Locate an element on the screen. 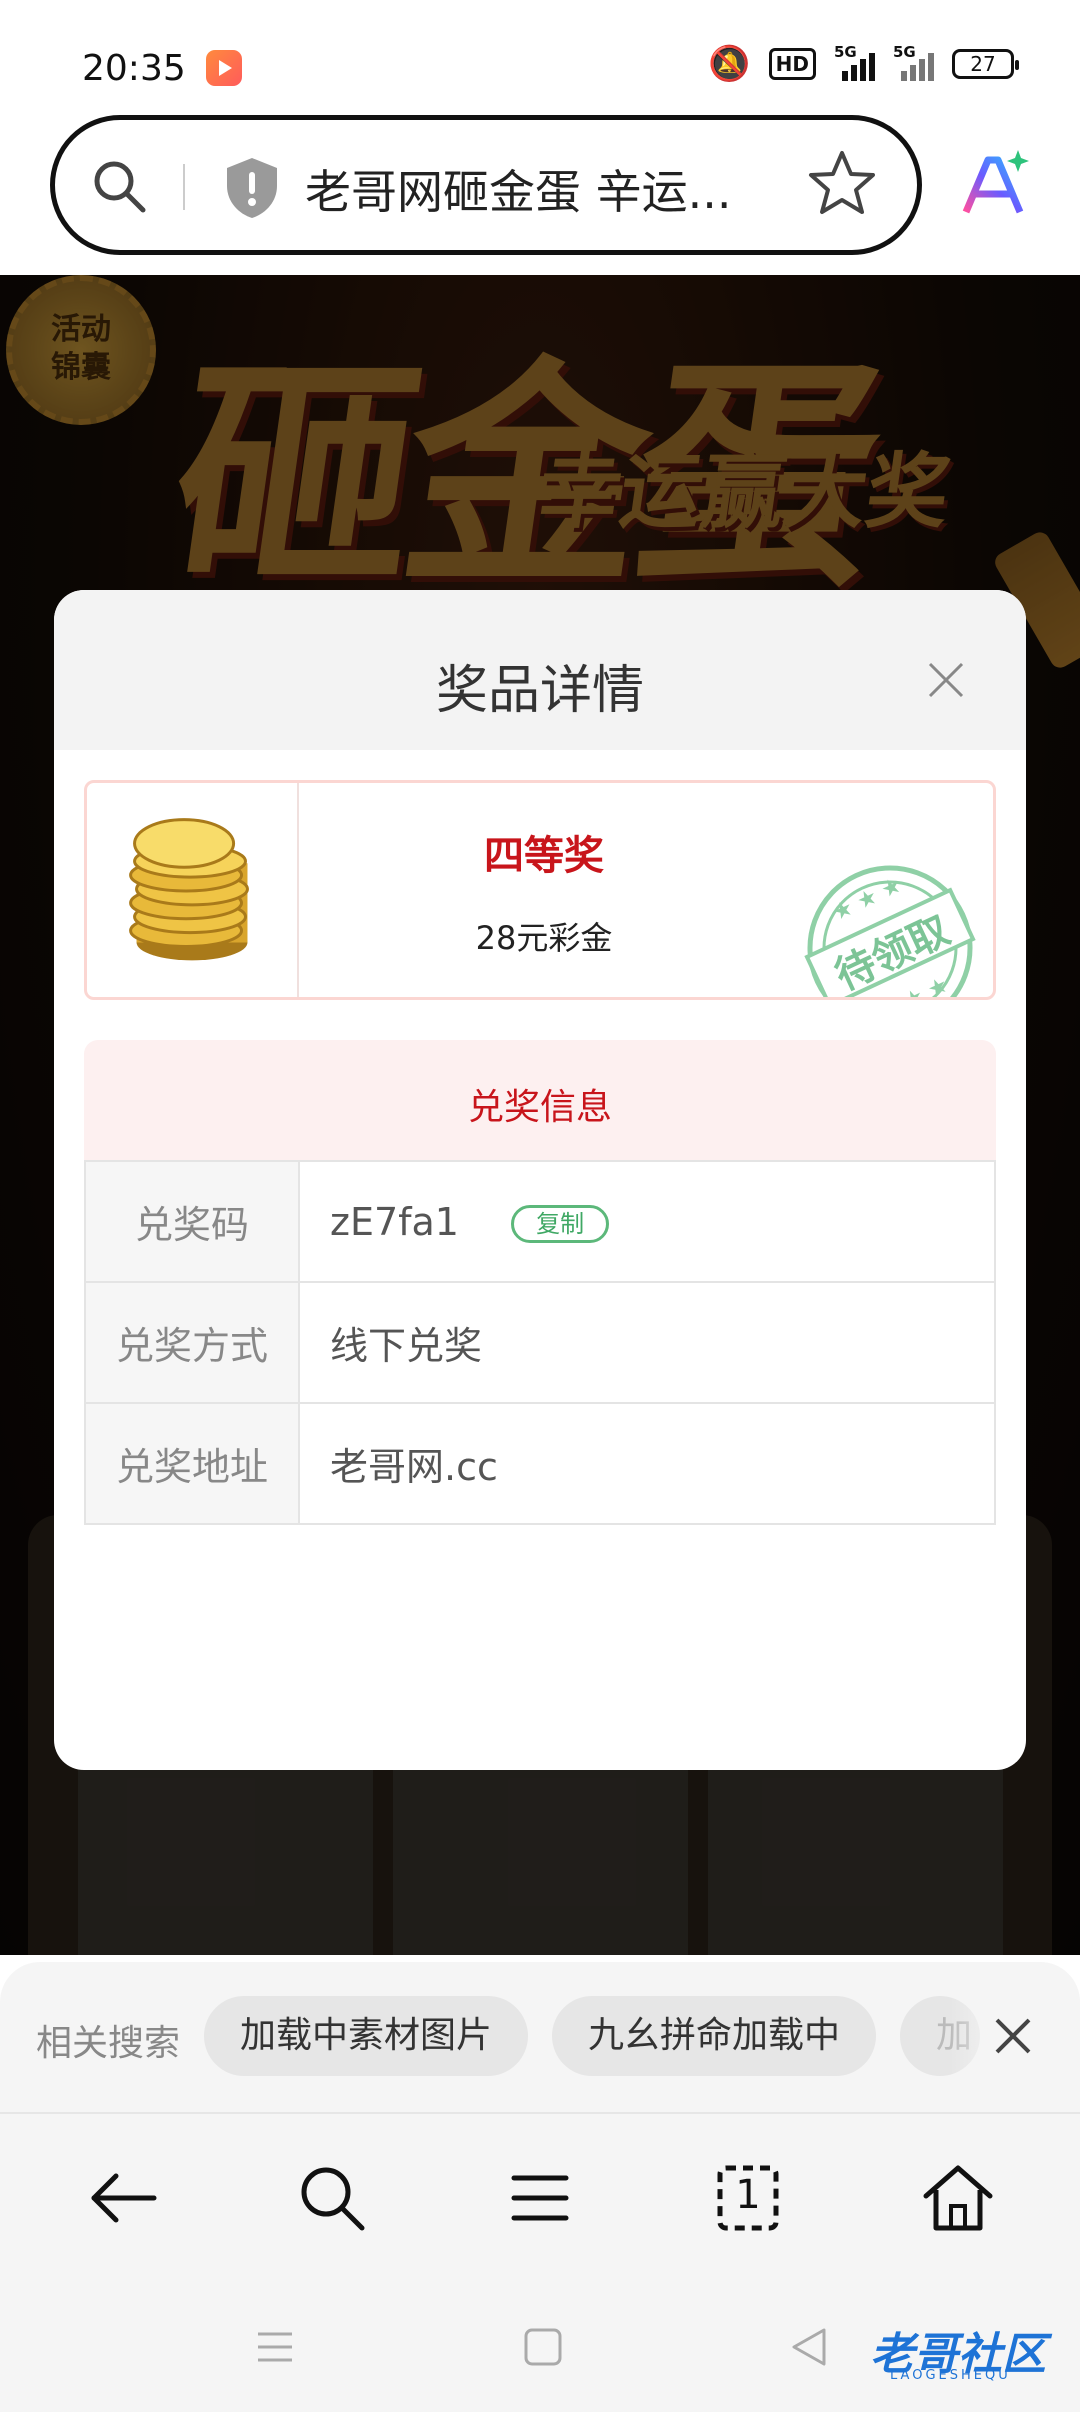  watermark-sub: LAOGESHEQU is located at coordinates (950, 2375).